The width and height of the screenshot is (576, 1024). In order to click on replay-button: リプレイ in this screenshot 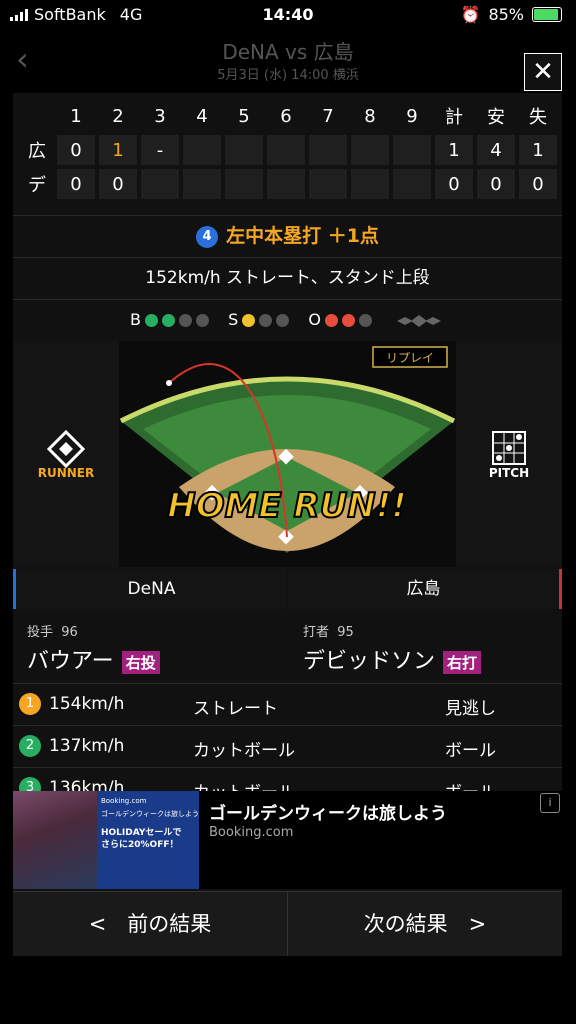, I will do `click(410, 358)`.